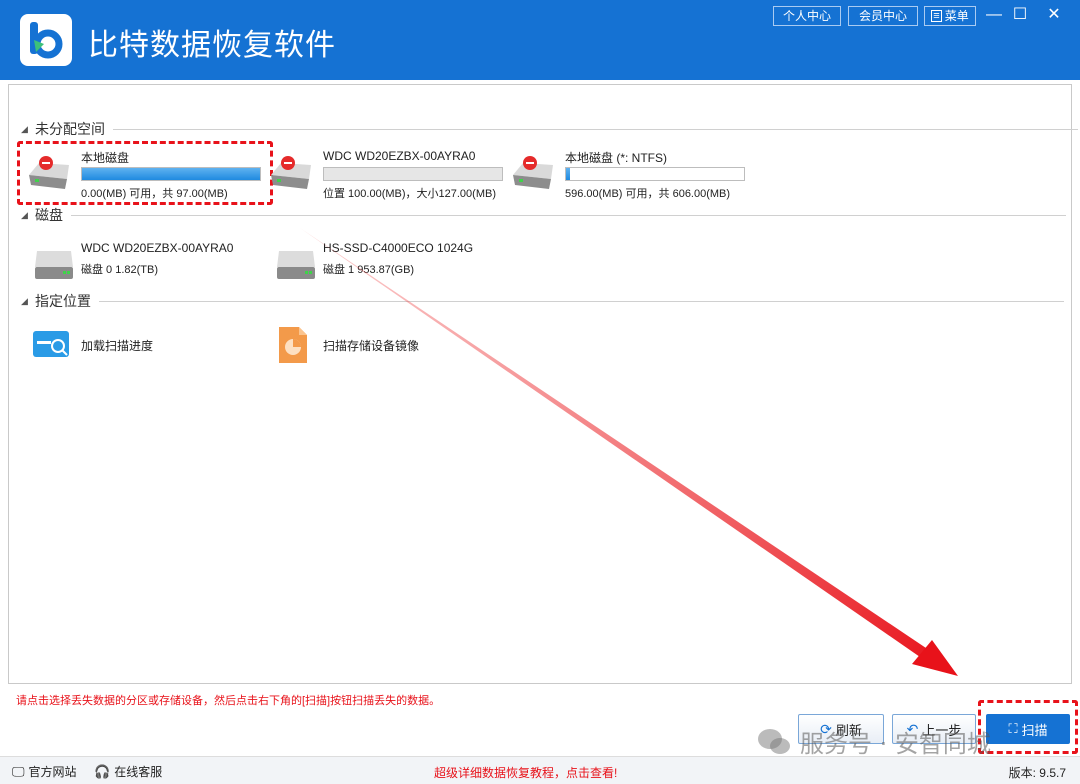 This screenshot has width=1080, height=784. I want to click on app-title: 比特数据恢复软件, so click(212, 45).